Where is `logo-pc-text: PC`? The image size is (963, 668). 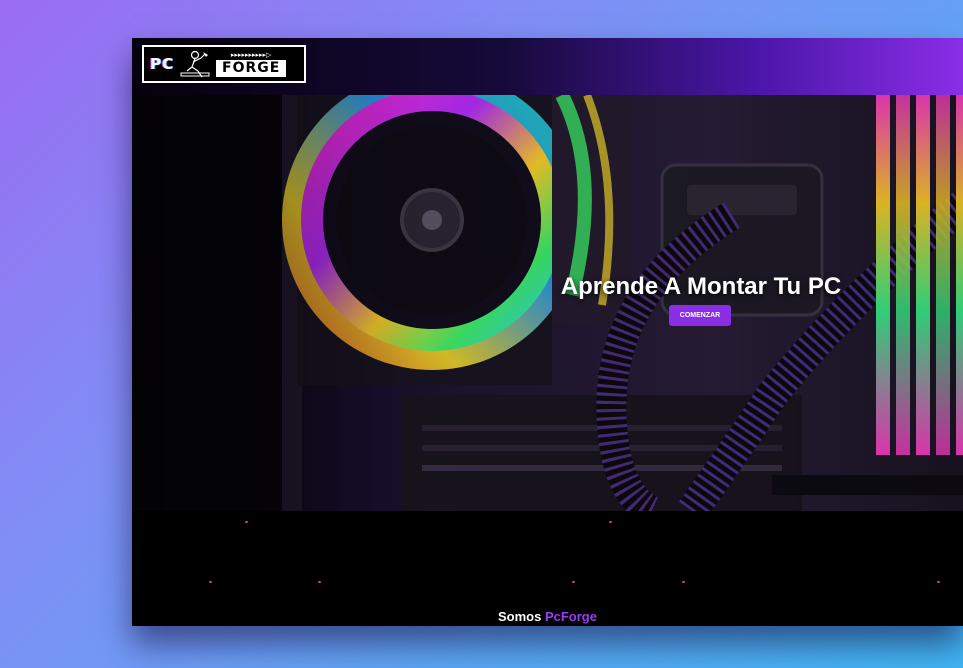 logo-pc-text: PC is located at coordinates (162, 64).